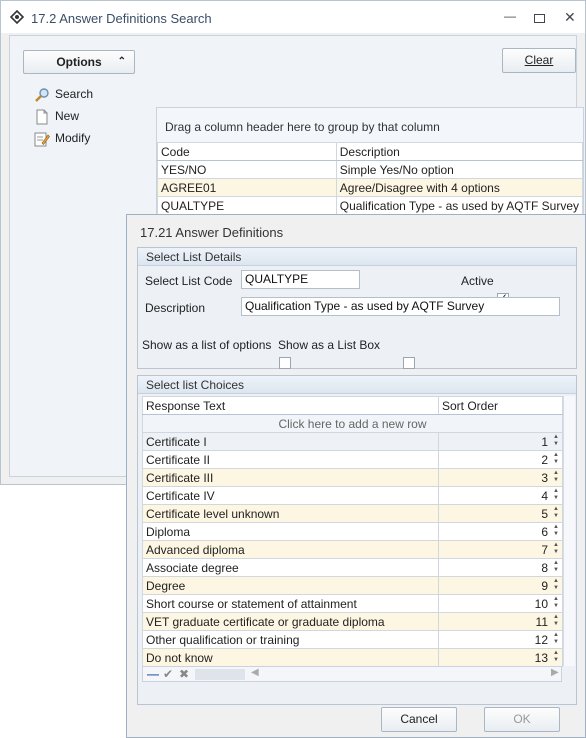 This screenshot has width=586, height=738. Describe the element at coordinates (569, 531) in the screenshot. I see `vertical-scrollbar` at that location.